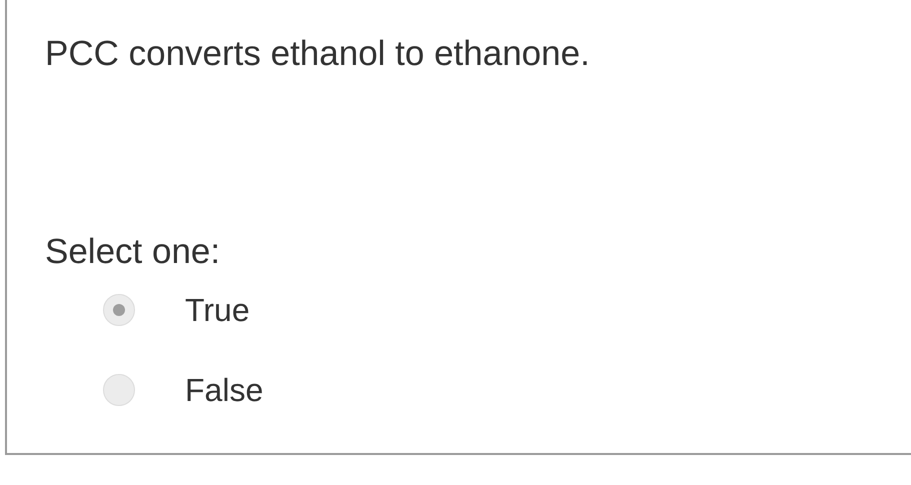 This screenshot has height=485, width=911. Describe the element at coordinates (217, 310) in the screenshot. I see `option-label: True` at that location.